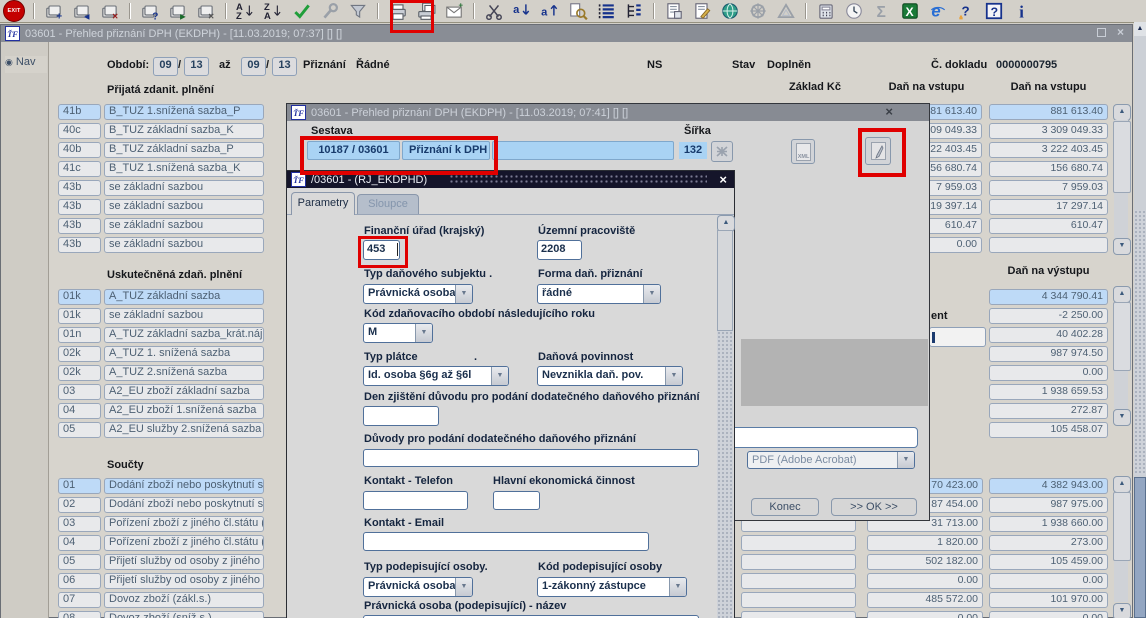 The height and width of the screenshot is (618, 1146). What do you see at coordinates (184, 131) in the screenshot?
I see `row-label-cell: B_TUZ základní sazba_K` at bounding box center [184, 131].